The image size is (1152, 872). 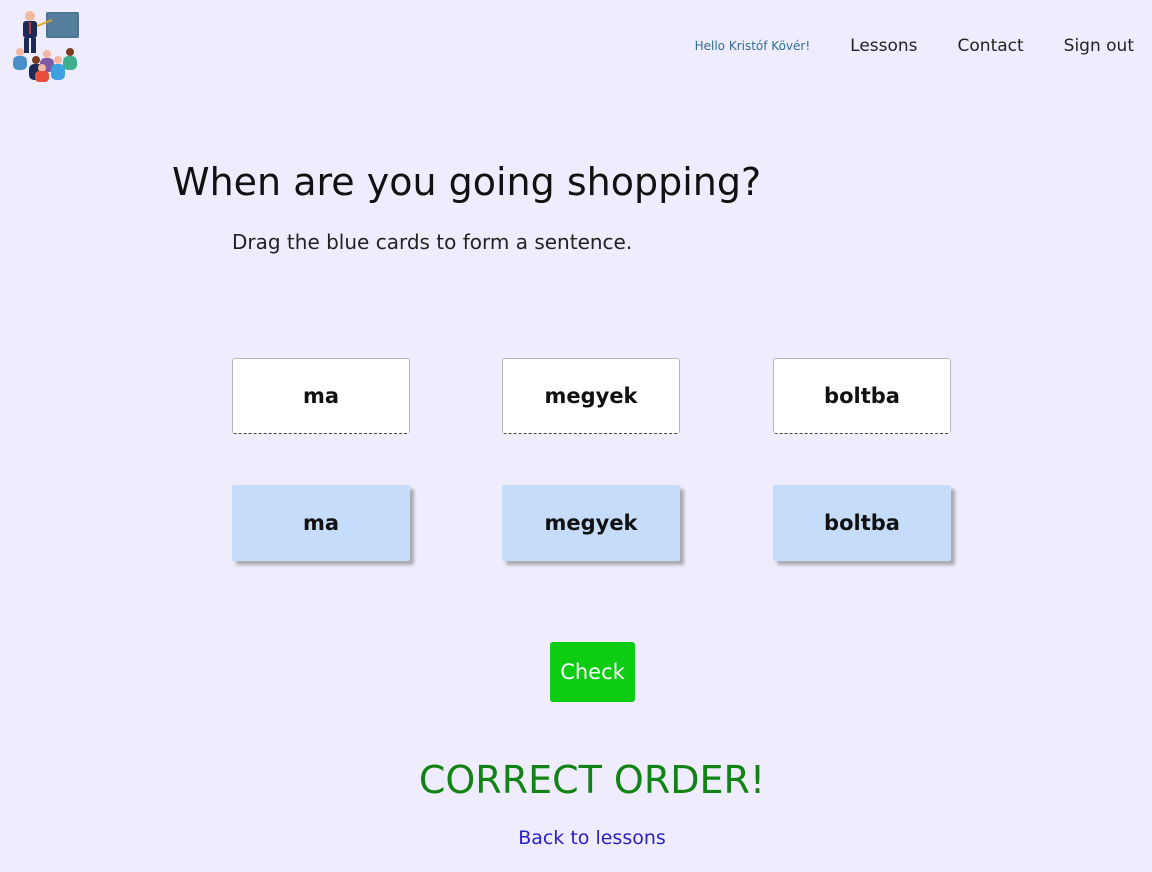 What do you see at coordinates (991, 46) in the screenshot?
I see `nav-contact-link: Contact` at bounding box center [991, 46].